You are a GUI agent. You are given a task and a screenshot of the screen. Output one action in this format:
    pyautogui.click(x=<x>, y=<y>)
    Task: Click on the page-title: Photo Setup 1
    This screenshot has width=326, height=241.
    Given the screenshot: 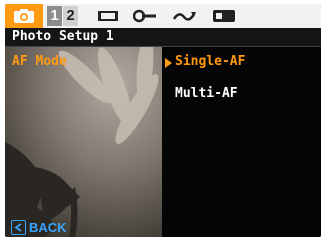 What is the action you would take?
    pyautogui.click(x=63, y=36)
    